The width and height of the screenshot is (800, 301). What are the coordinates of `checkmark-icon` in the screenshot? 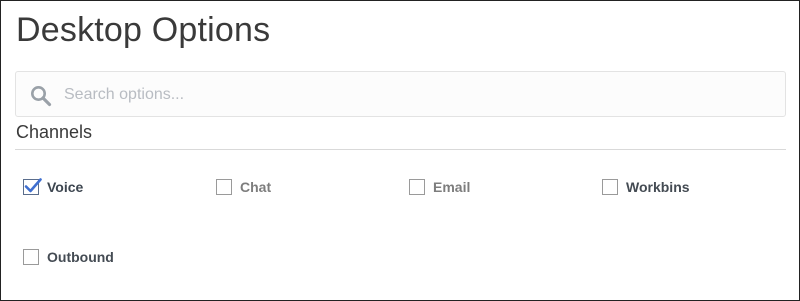 It's located at (33, 185).